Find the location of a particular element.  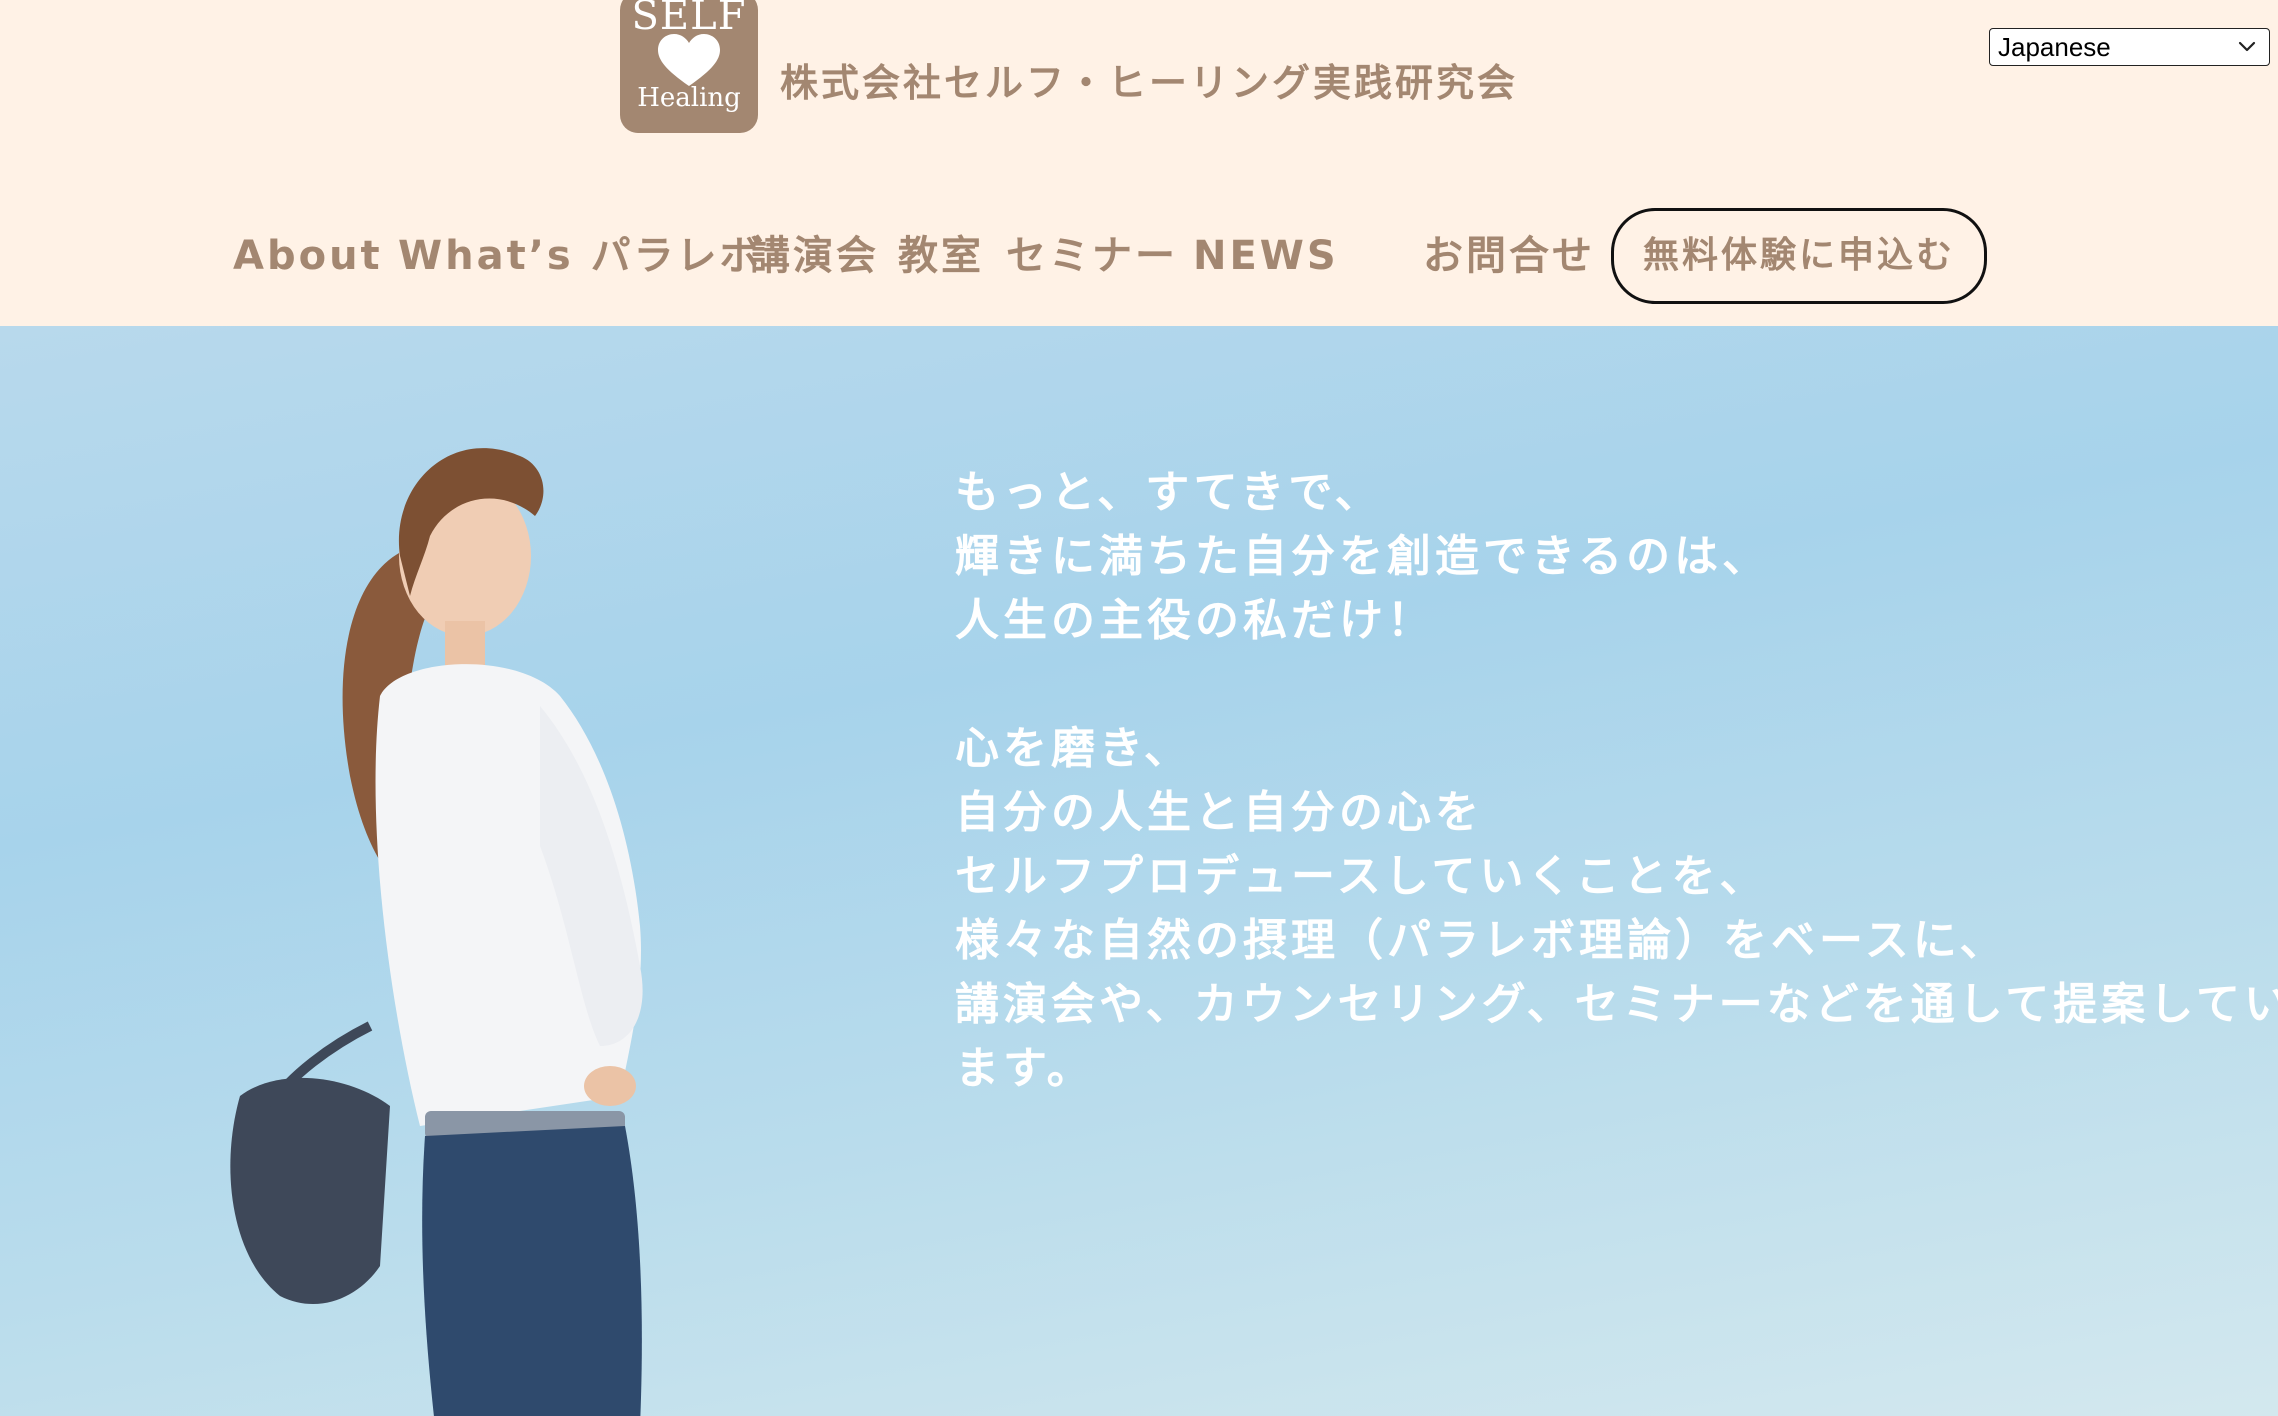

hero-text-line: 心を磨き、 is located at coordinates (1073, 748).